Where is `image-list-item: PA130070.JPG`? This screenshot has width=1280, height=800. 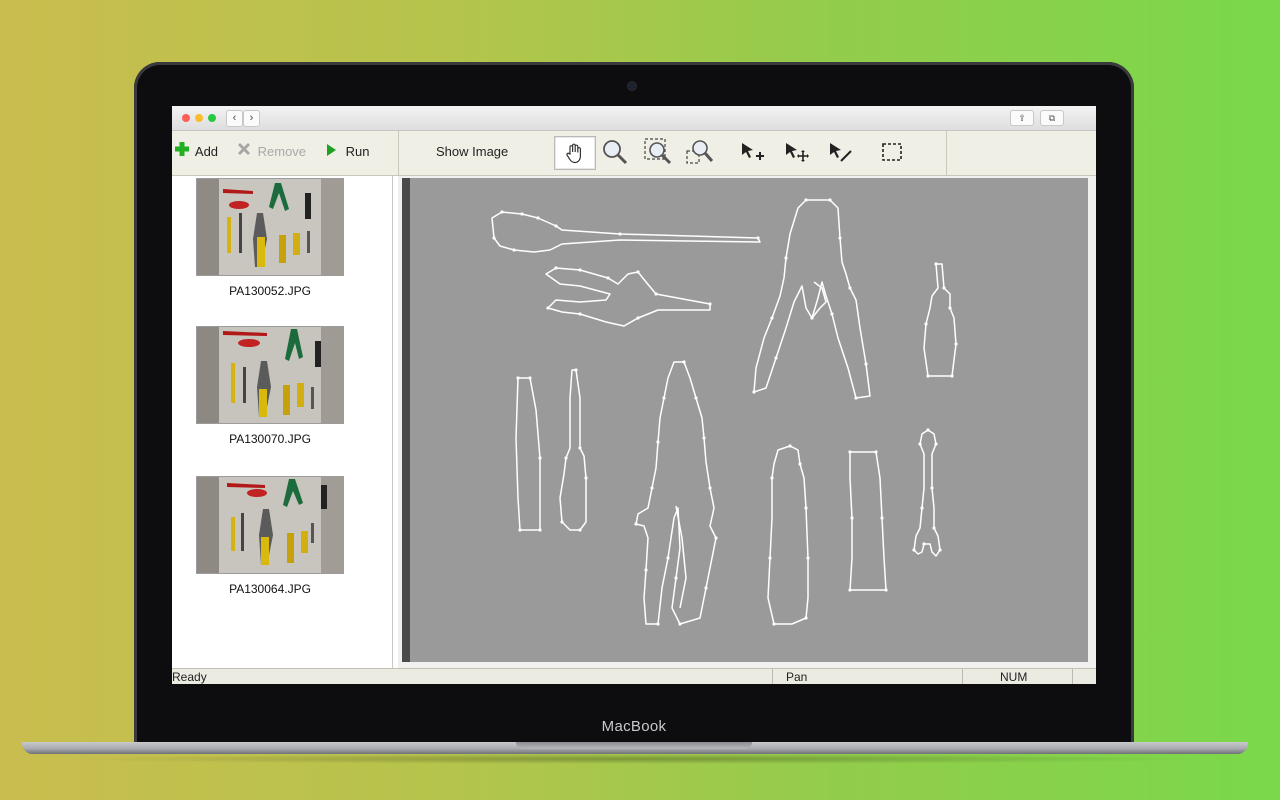 image-list-item: PA130070.JPG is located at coordinates (270, 386).